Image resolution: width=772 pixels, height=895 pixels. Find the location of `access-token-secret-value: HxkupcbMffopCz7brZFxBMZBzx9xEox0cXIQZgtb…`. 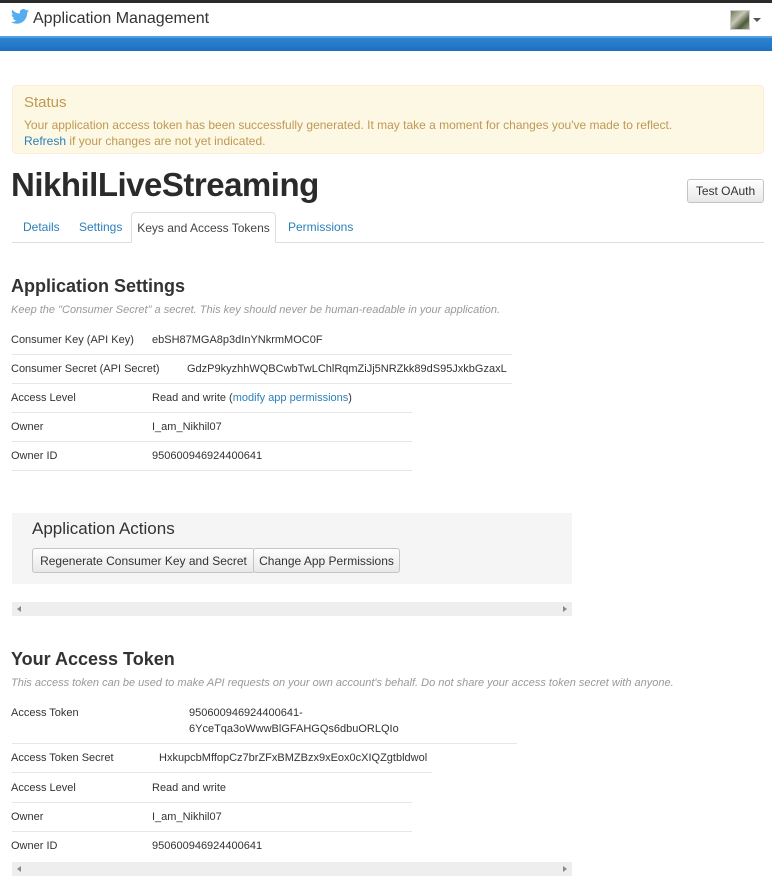

access-token-secret-value: HxkupcbMffopCz7brZFxBMZBzx9xEox0cXIQZgtb… is located at coordinates (293, 758).